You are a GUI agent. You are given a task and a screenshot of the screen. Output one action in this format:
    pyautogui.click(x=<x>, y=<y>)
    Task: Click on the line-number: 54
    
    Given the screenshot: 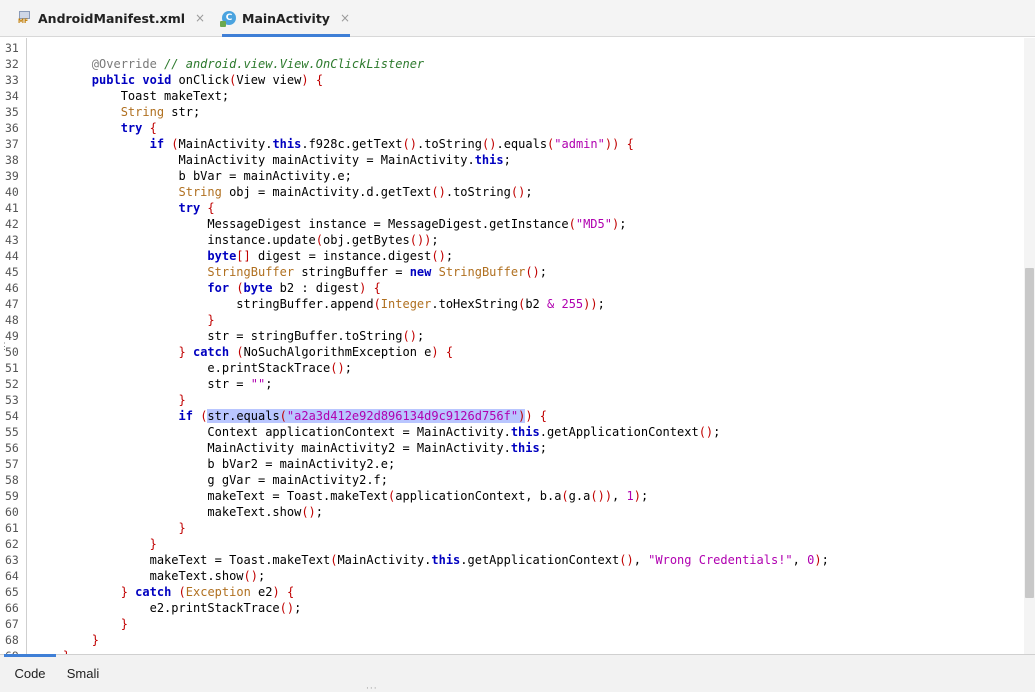 What is the action you would take?
    pyautogui.click(x=12, y=416)
    